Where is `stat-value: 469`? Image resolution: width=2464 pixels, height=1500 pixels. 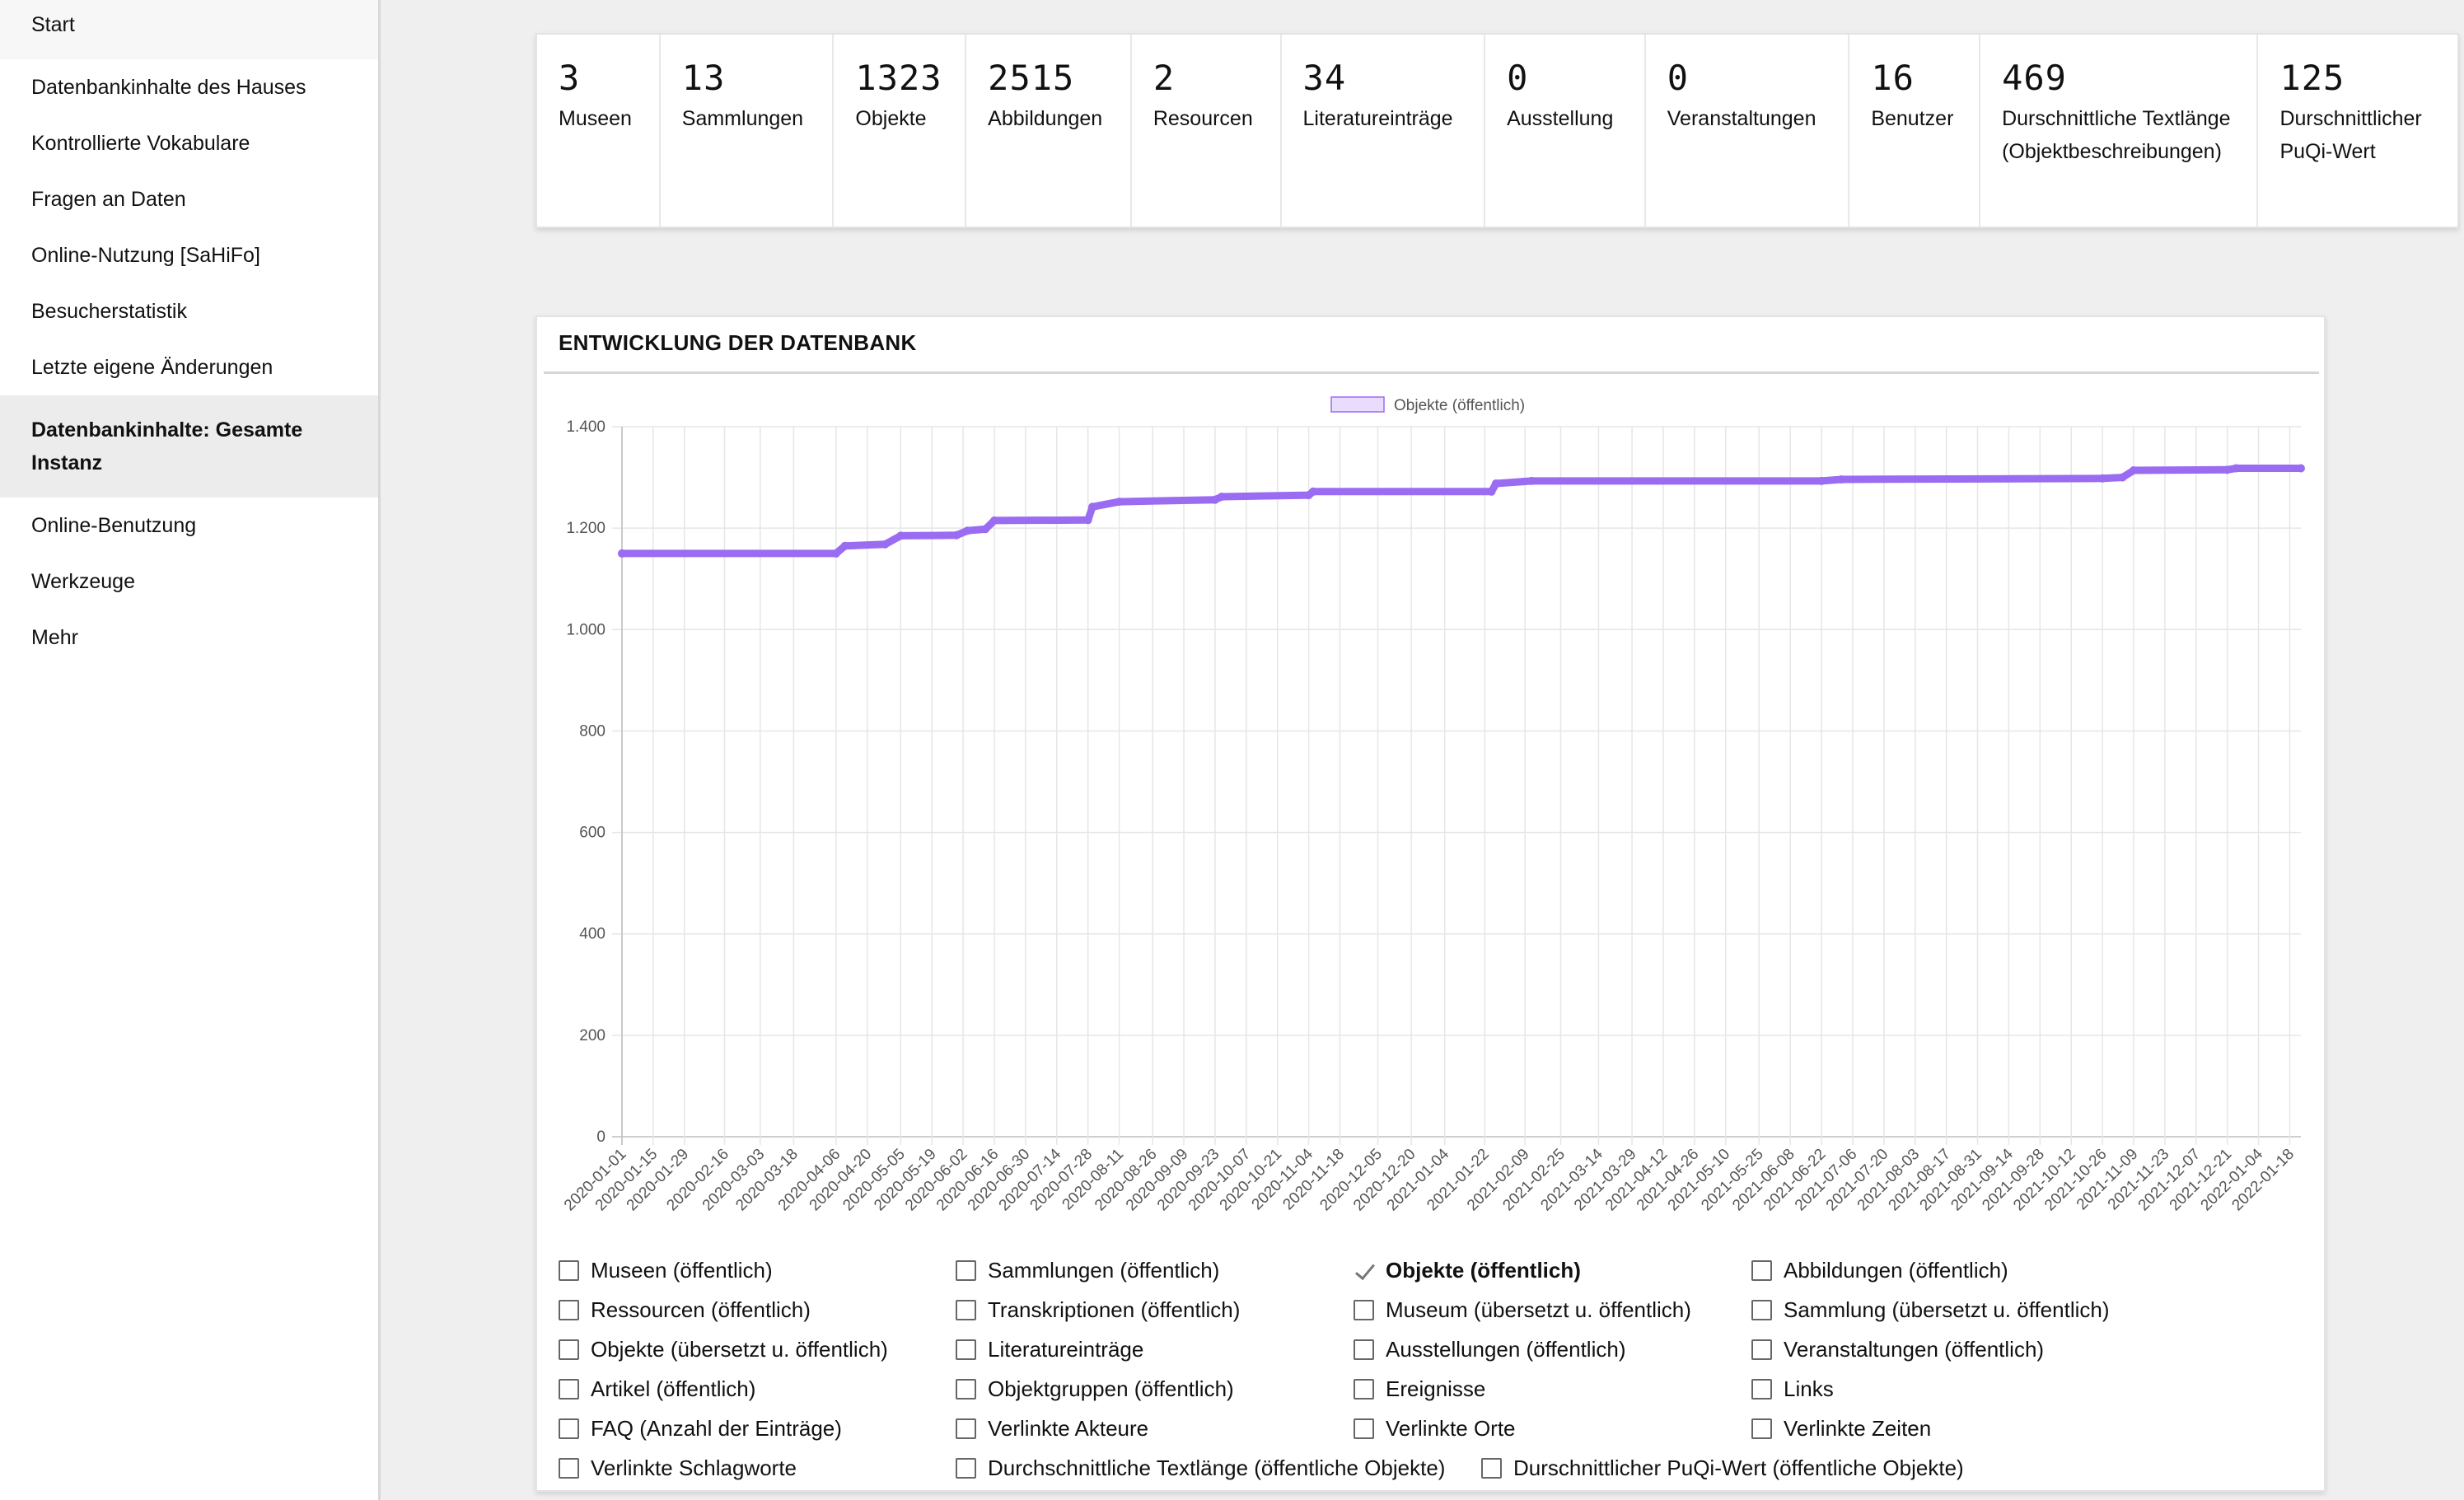 stat-value: 469 is located at coordinates (2034, 78).